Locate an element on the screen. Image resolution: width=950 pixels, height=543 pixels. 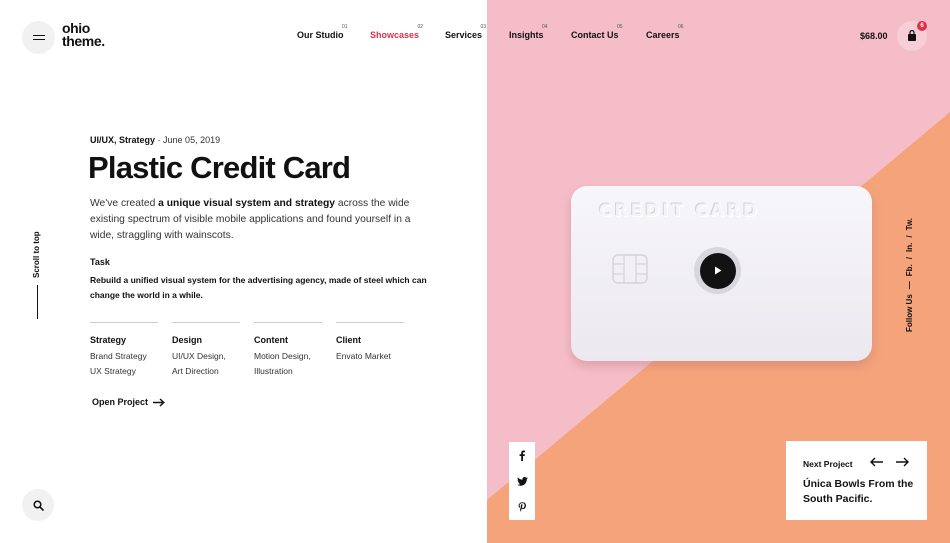
search-button is located at coordinates (38, 505).